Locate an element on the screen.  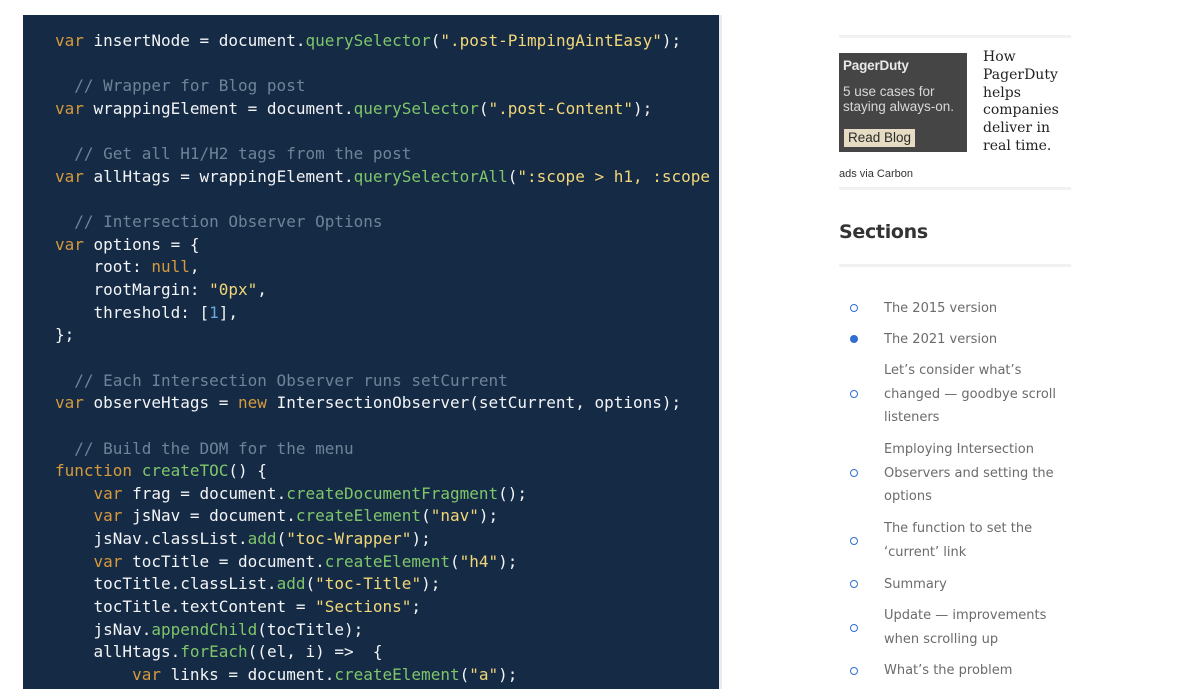
code-token: new is located at coordinates (252, 403).